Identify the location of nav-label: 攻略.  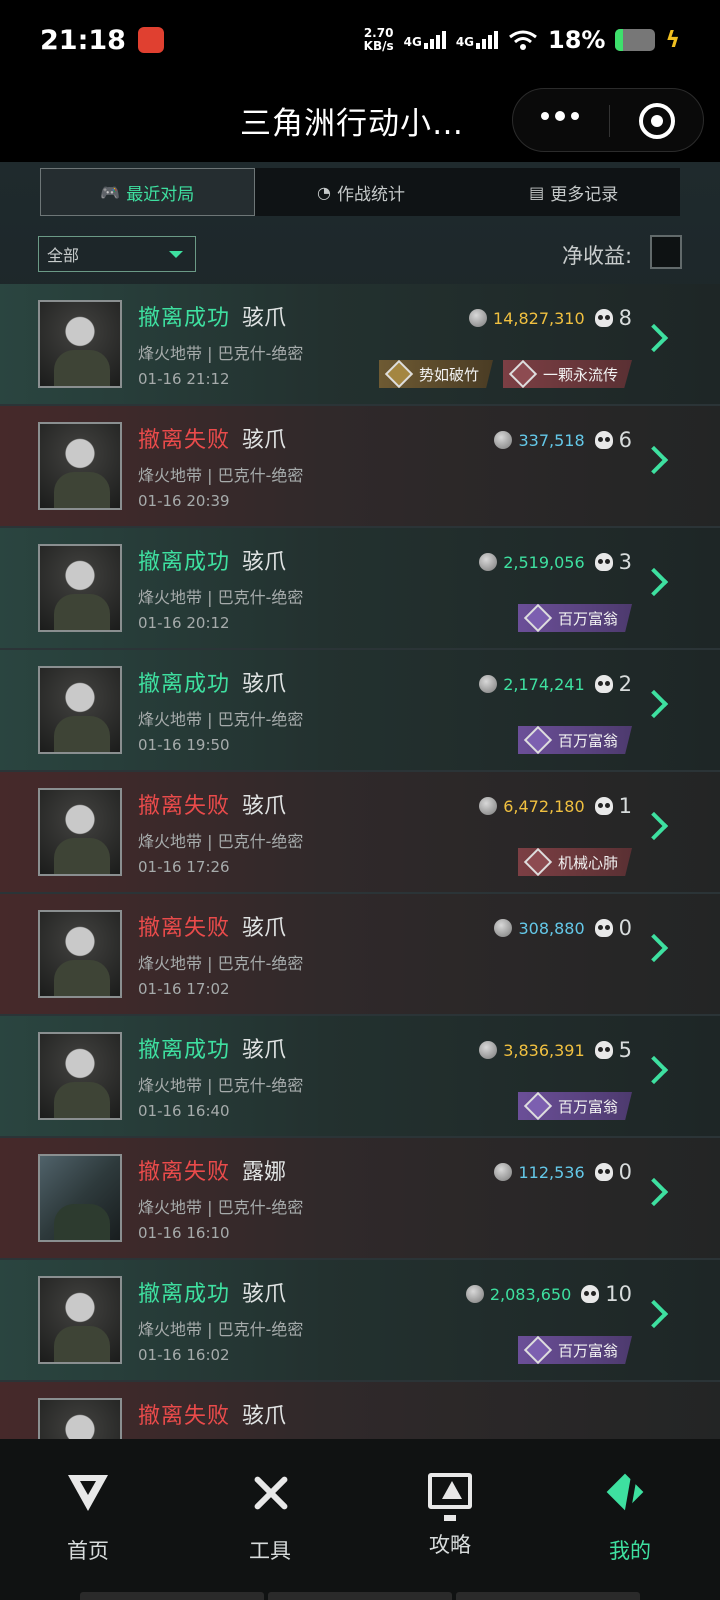
(450, 1545).